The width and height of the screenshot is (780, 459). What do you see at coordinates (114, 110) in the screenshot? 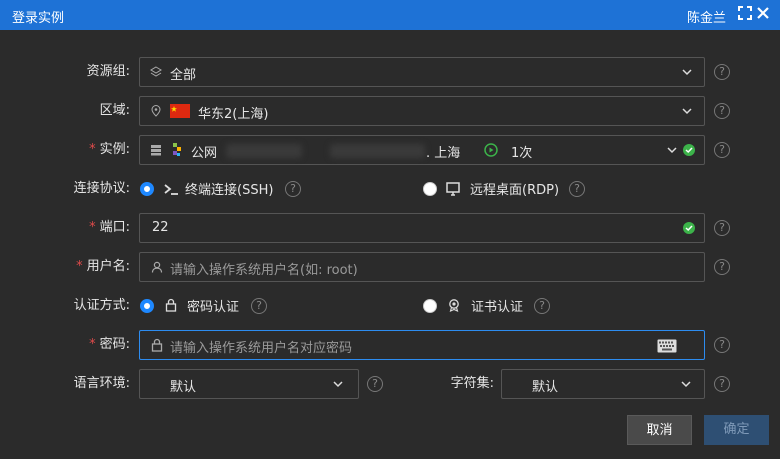
I see `region-label: 区域:` at bounding box center [114, 110].